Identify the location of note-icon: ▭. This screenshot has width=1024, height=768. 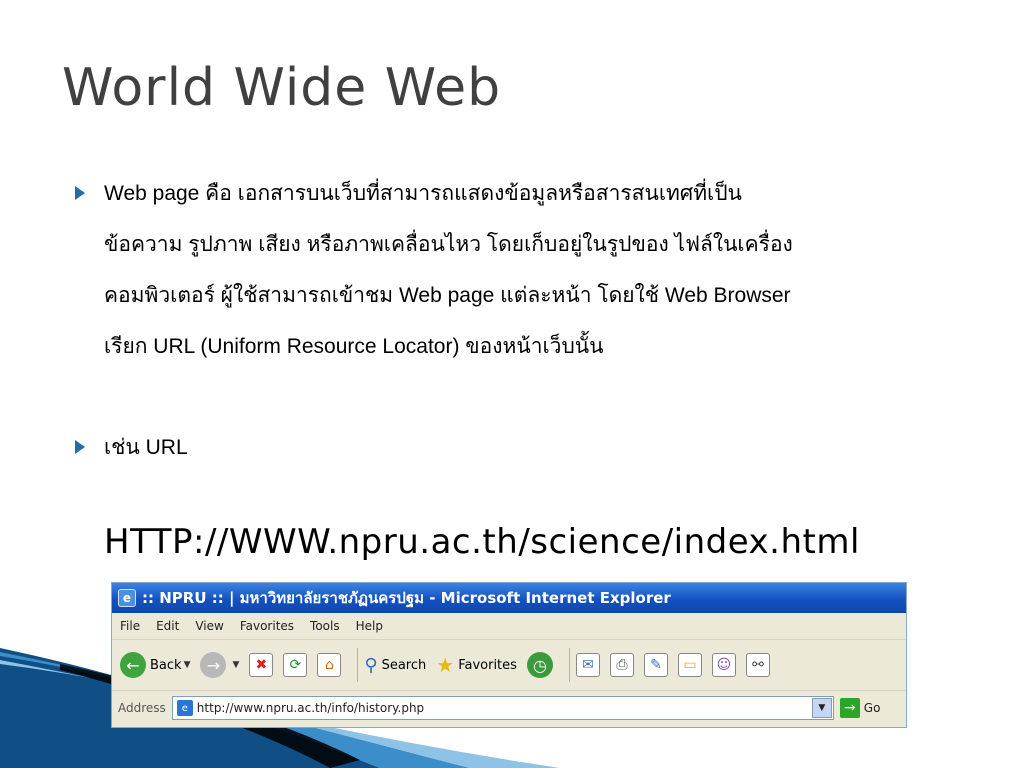
(689, 665).